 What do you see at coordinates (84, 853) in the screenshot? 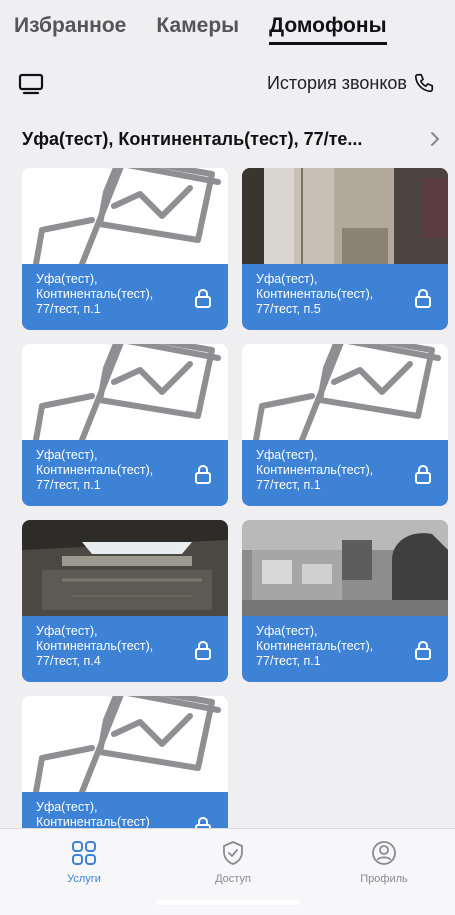
I see `services-icon` at bounding box center [84, 853].